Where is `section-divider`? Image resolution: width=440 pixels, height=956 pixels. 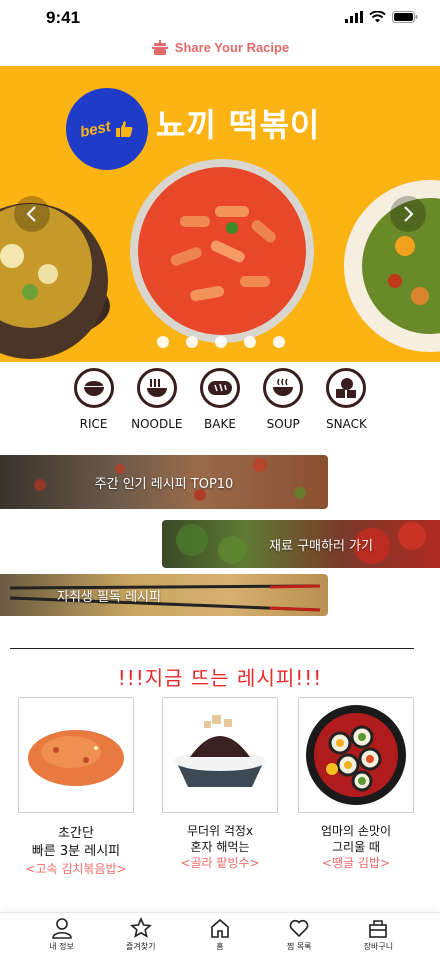 section-divider is located at coordinates (212, 648).